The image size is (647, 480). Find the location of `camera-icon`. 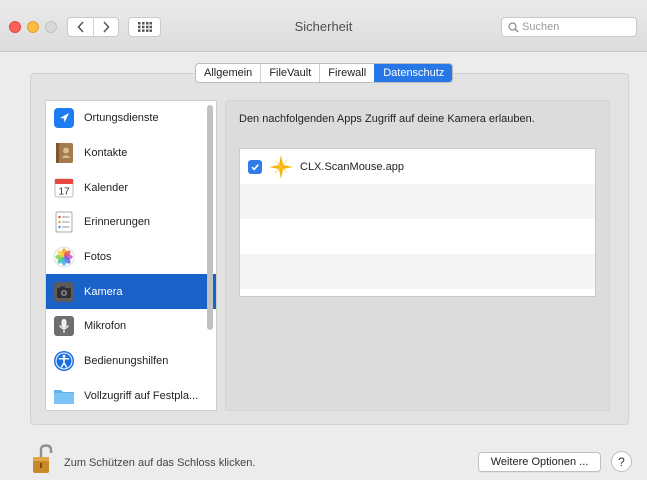

camera-icon is located at coordinates (63, 291).